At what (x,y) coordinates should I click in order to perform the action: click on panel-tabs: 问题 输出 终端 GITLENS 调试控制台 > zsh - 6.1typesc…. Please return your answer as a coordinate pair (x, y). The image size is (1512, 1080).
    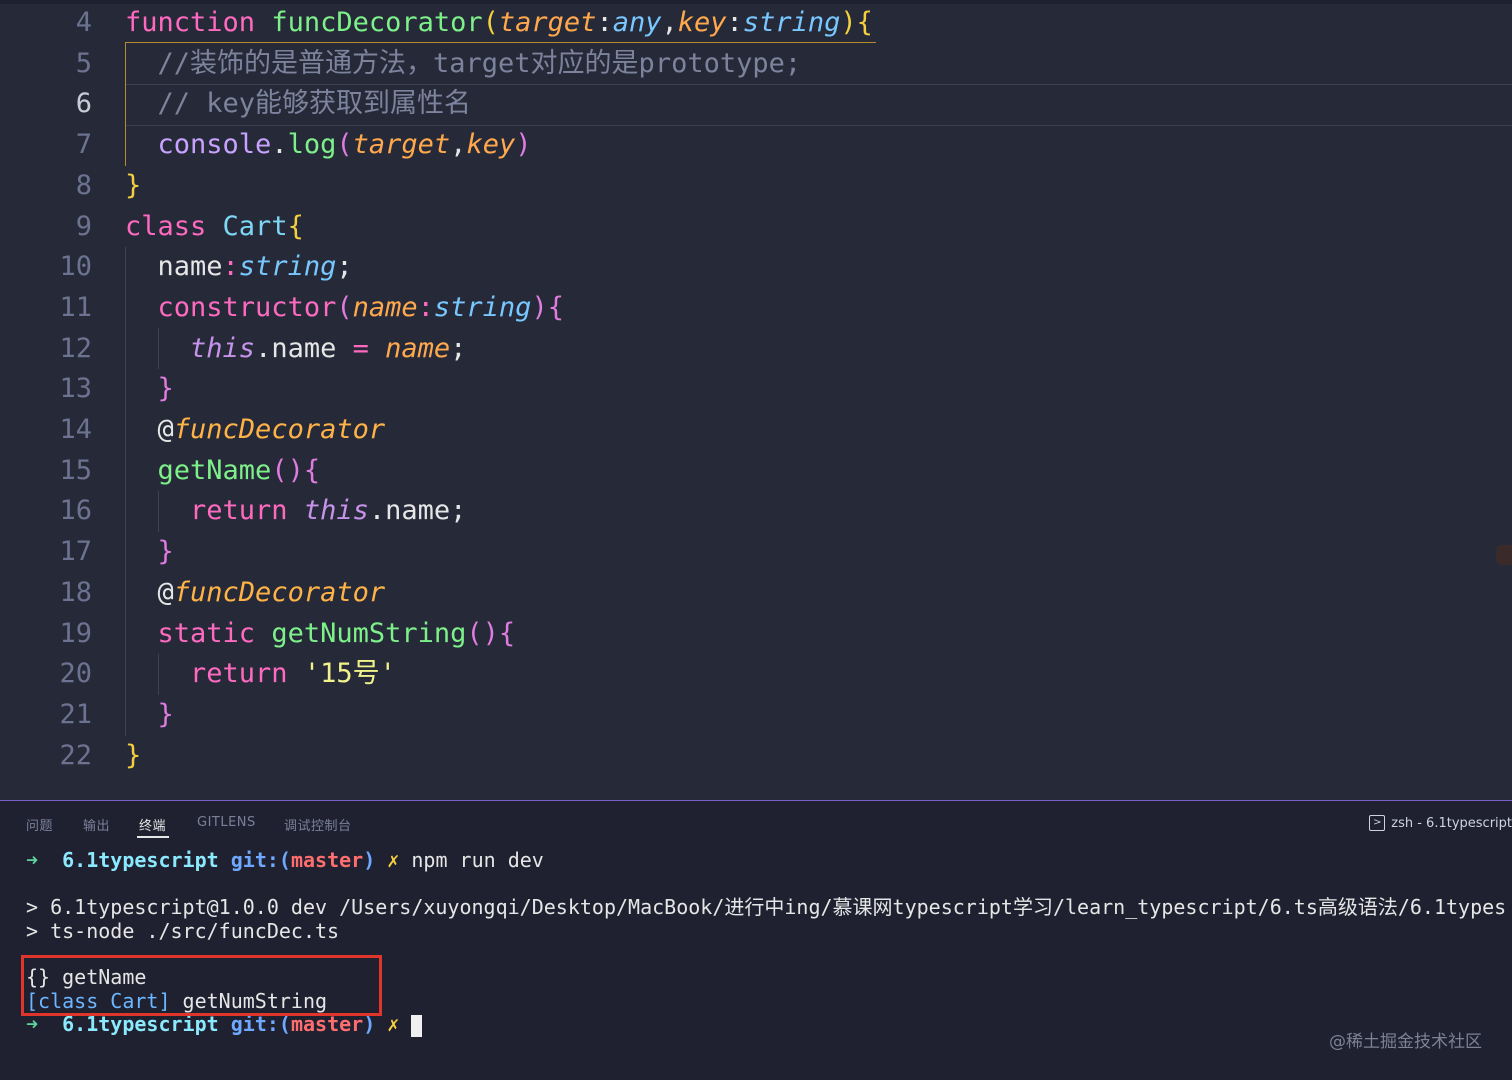
    Looking at the image, I should click on (756, 823).